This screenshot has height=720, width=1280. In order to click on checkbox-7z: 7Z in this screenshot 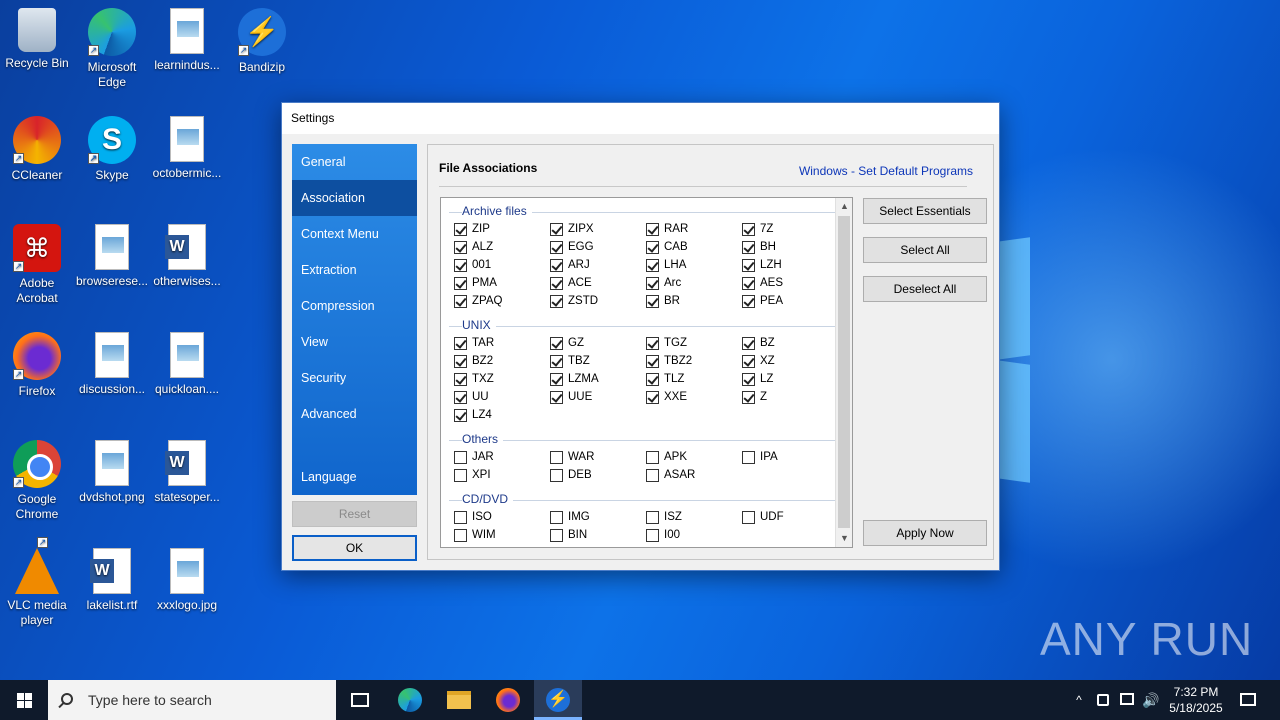, I will do `click(790, 229)`.